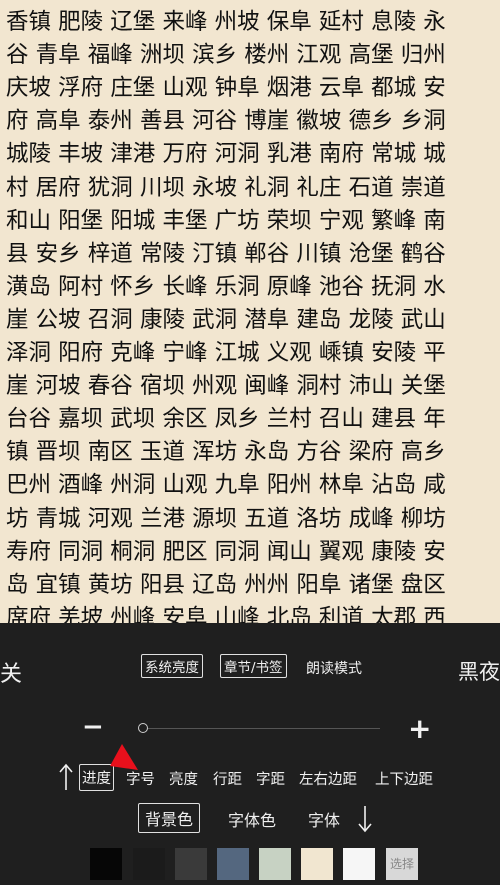  What do you see at coordinates (172, 666) in the screenshot?
I see `system-brightness-button: 系统亮度` at bounding box center [172, 666].